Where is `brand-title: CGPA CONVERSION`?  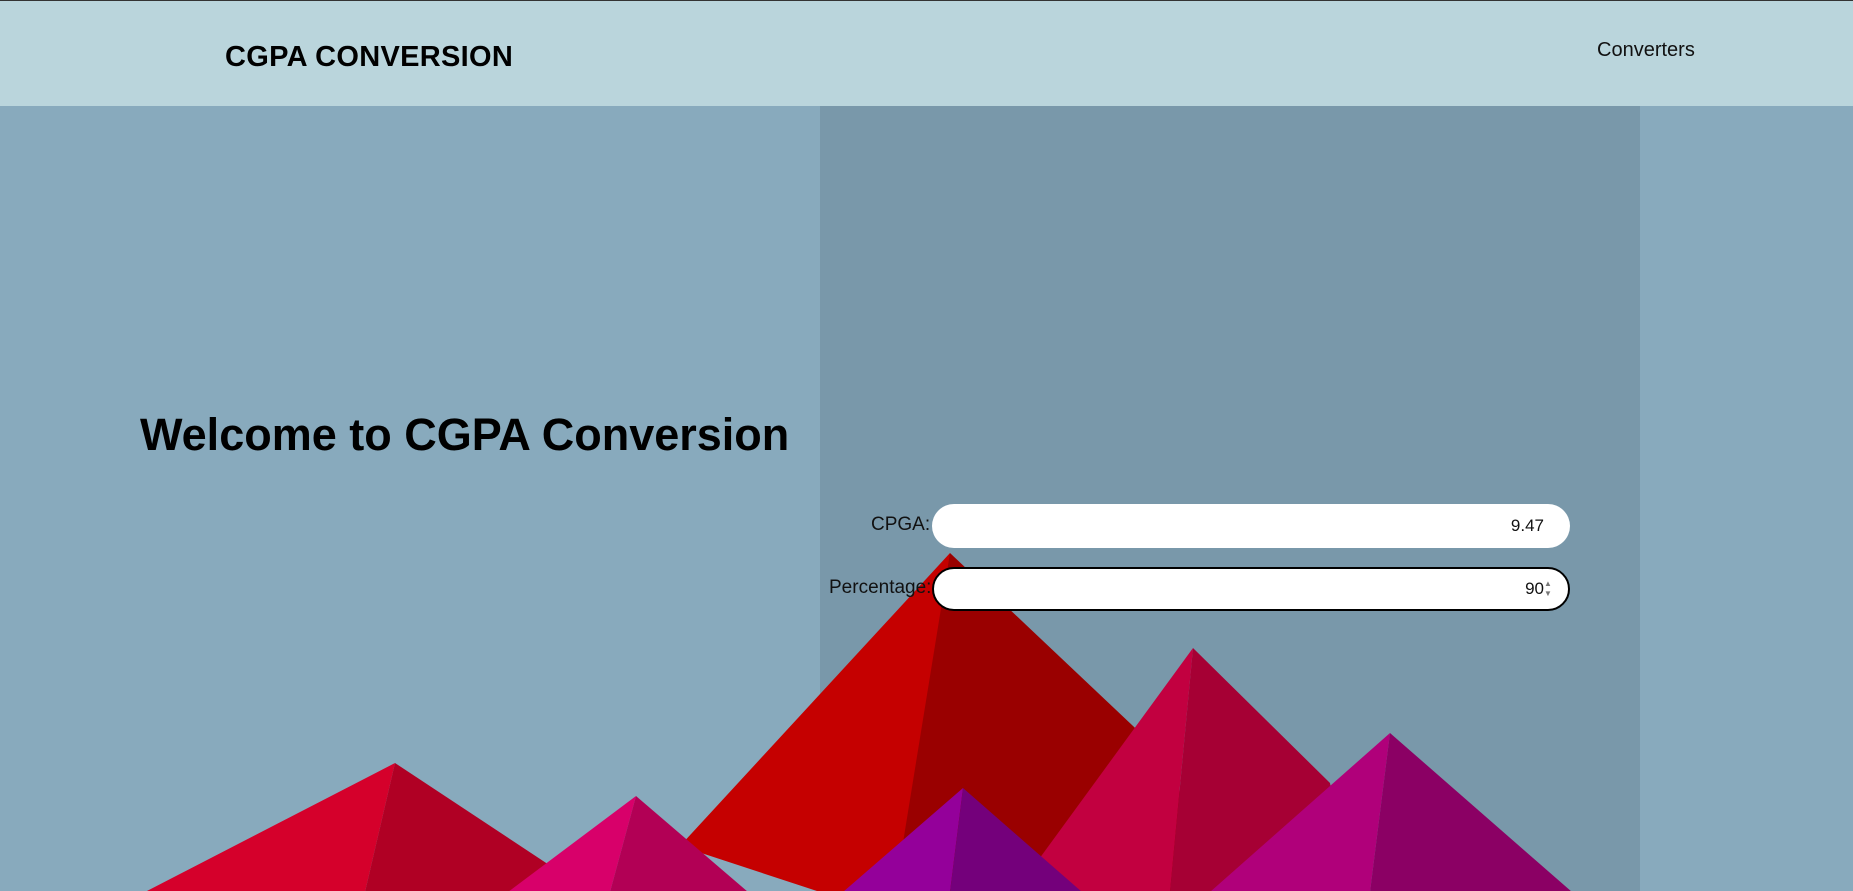
brand-title: CGPA CONVERSION is located at coordinates (369, 57).